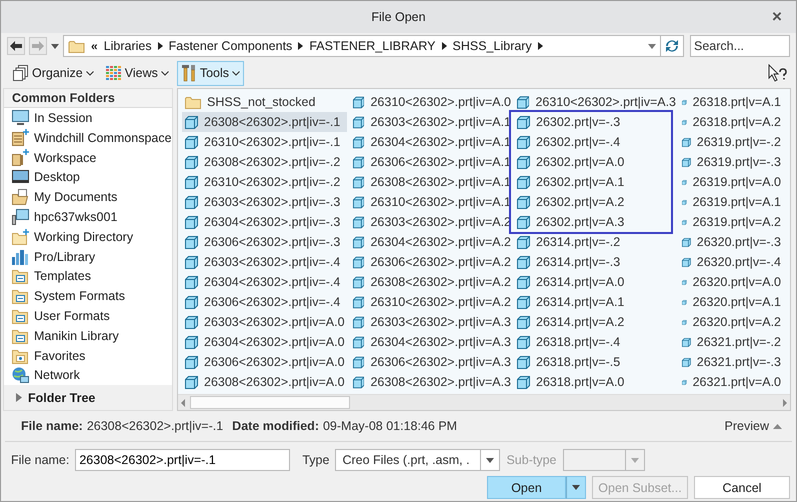  What do you see at coordinates (88, 236) in the screenshot?
I see `sidebar-item: Working Directory` at bounding box center [88, 236].